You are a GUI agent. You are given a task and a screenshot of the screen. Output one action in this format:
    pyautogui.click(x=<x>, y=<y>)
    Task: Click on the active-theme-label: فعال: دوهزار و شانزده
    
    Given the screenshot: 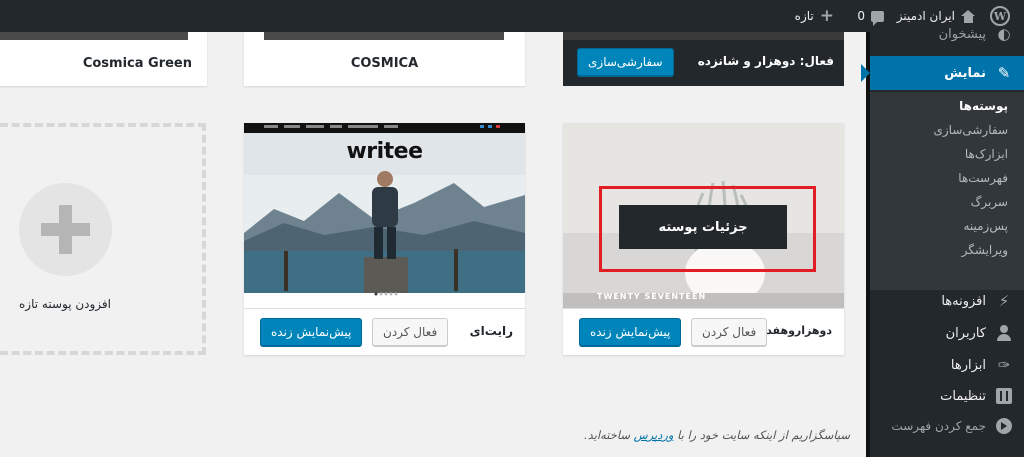 What is the action you would take?
    pyautogui.click(x=765, y=61)
    